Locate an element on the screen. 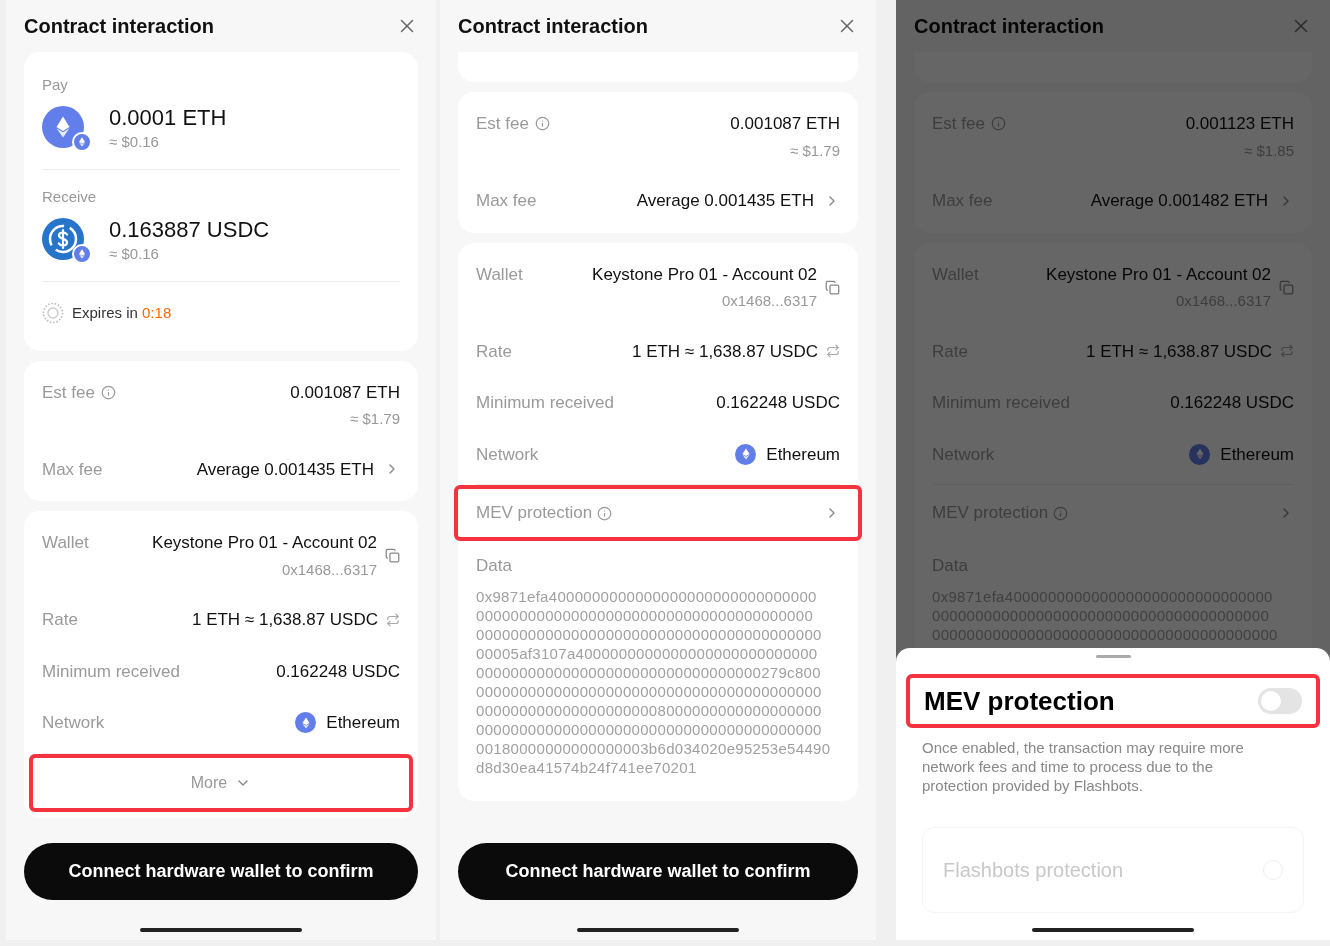  row-label: Data is located at coordinates (494, 566).